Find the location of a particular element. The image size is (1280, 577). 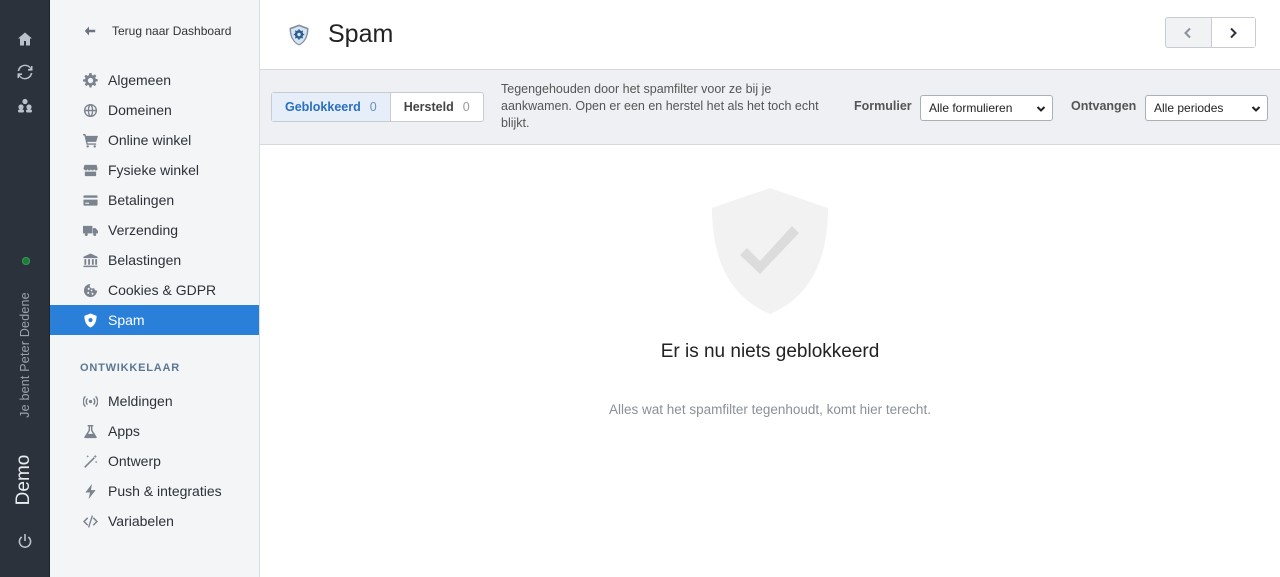

bolt-icon is located at coordinates (90, 491).